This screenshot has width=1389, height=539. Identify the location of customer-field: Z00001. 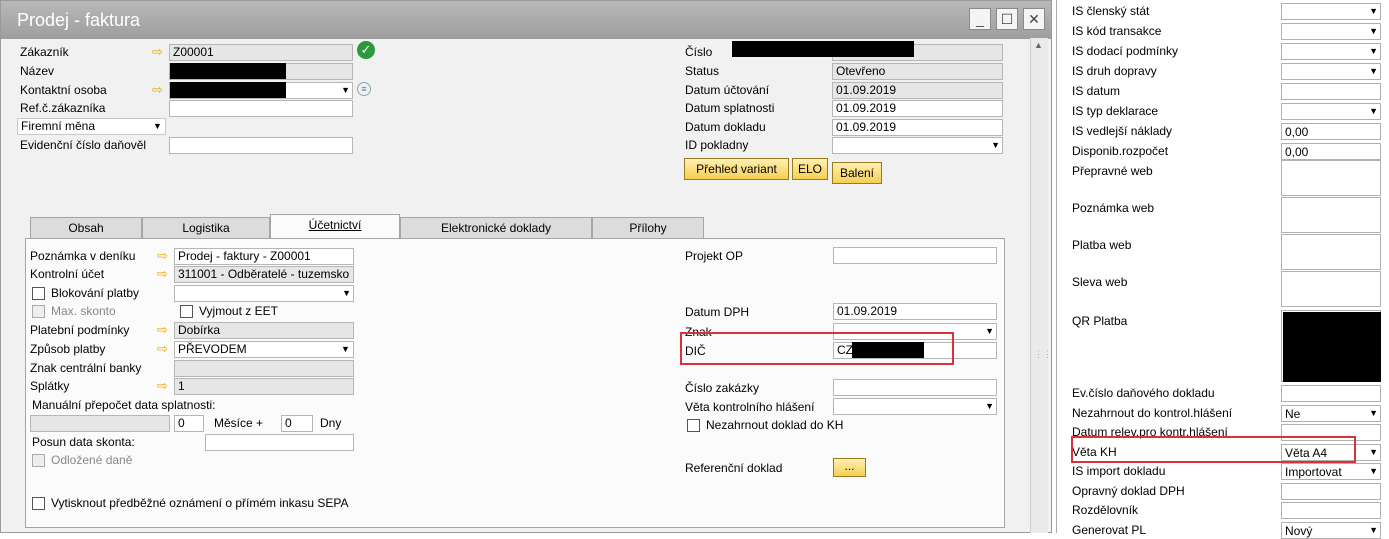
(261, 52).